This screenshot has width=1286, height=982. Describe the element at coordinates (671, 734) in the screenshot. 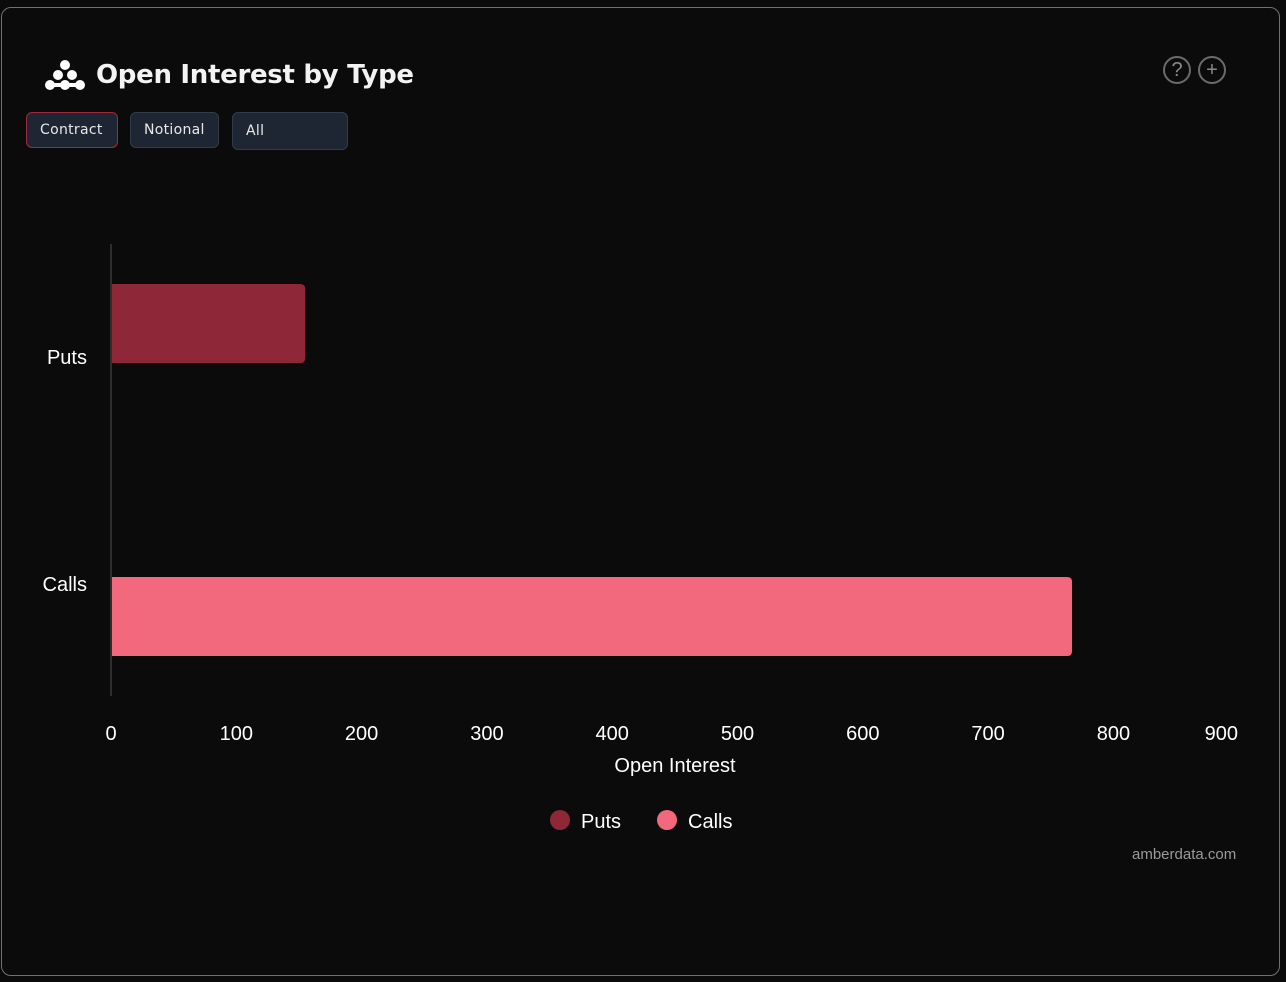

I see `x-tick-labels: 0 100 200 300 400 500 600 700 800 900` at that location.